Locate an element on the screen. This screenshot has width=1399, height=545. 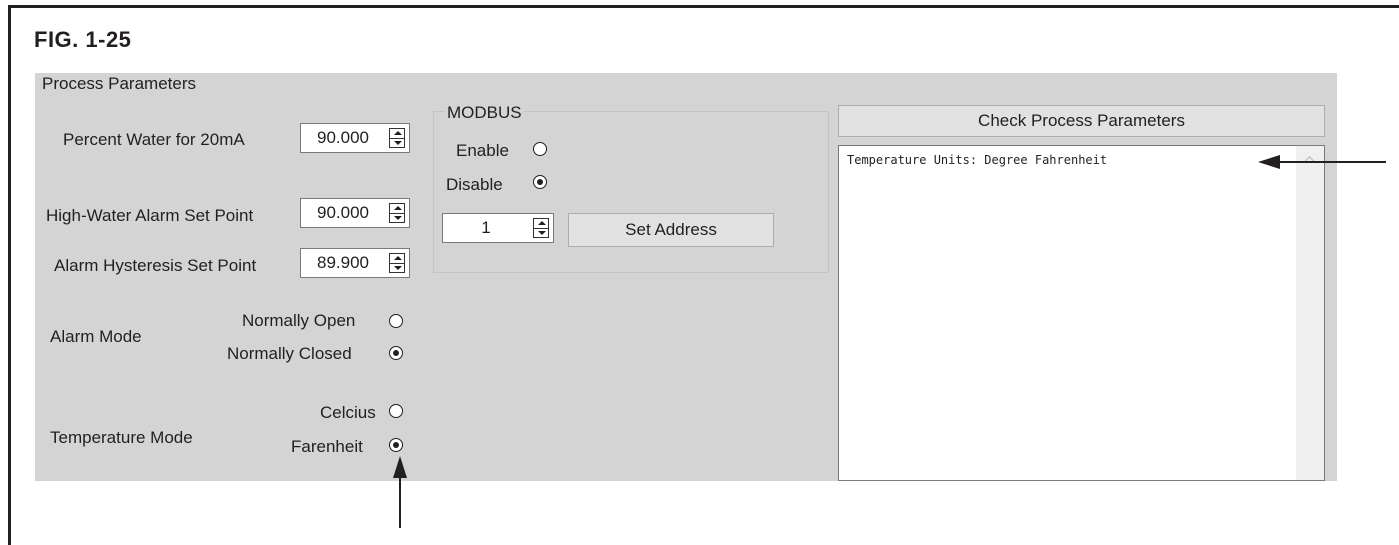
alarm-hysteresis-label: Alarm Hysteresis Set Point is located at coordinates (155, 265).